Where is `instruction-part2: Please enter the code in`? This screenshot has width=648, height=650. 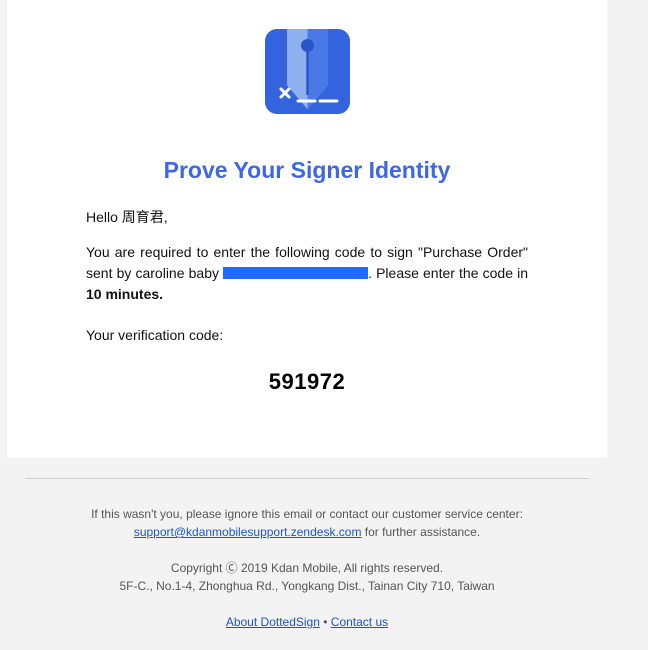
instruction-part2: Please enter the code in is located at coordinates (449, 273).